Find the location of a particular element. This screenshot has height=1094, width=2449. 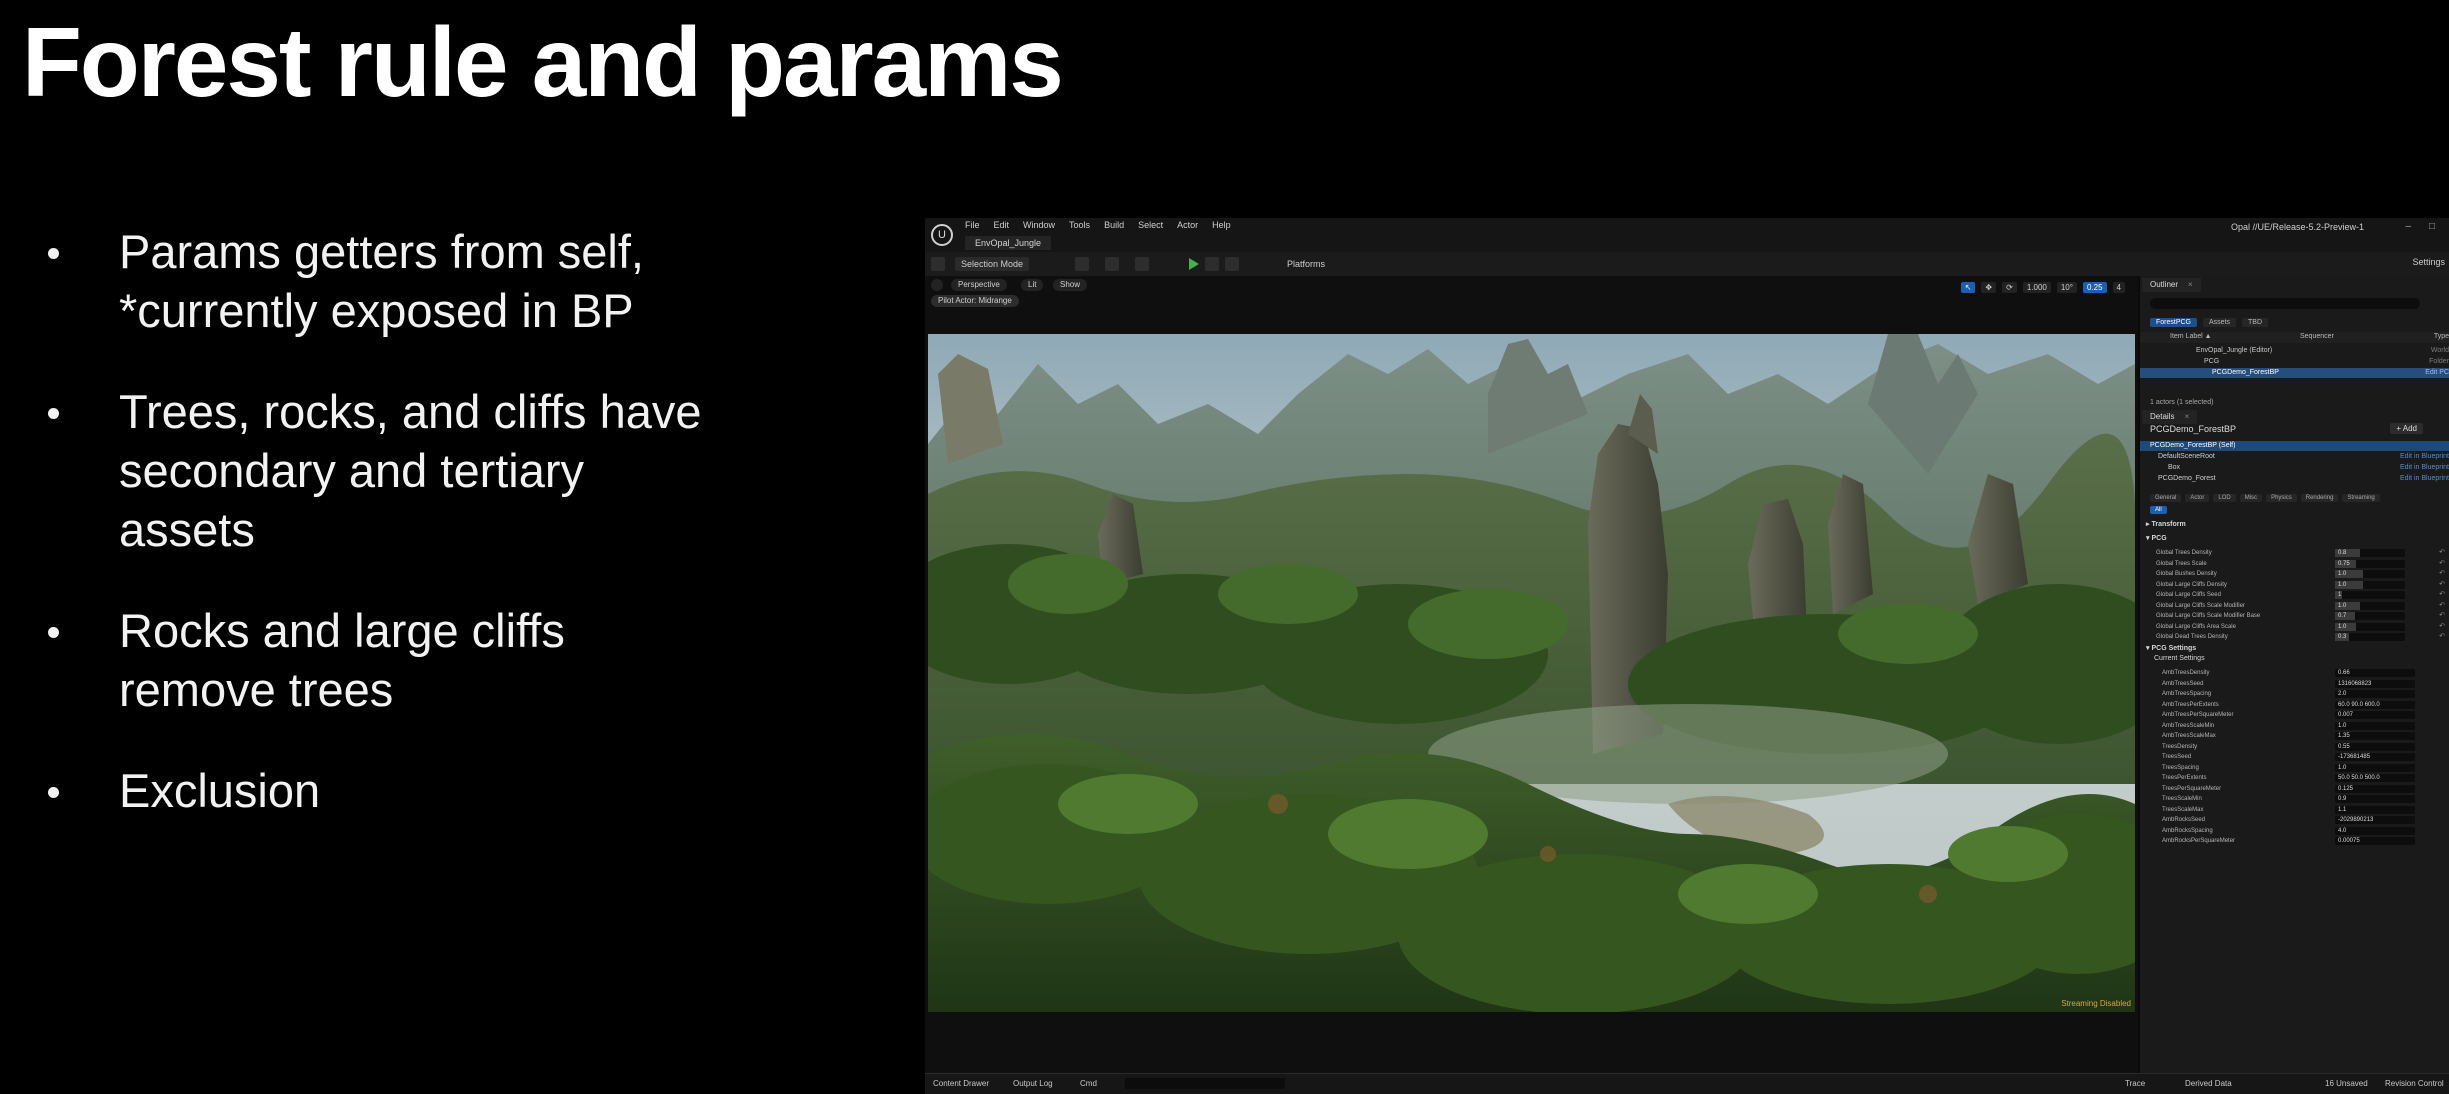

property-input: -173681485 is located at coordinates (2375, 757).